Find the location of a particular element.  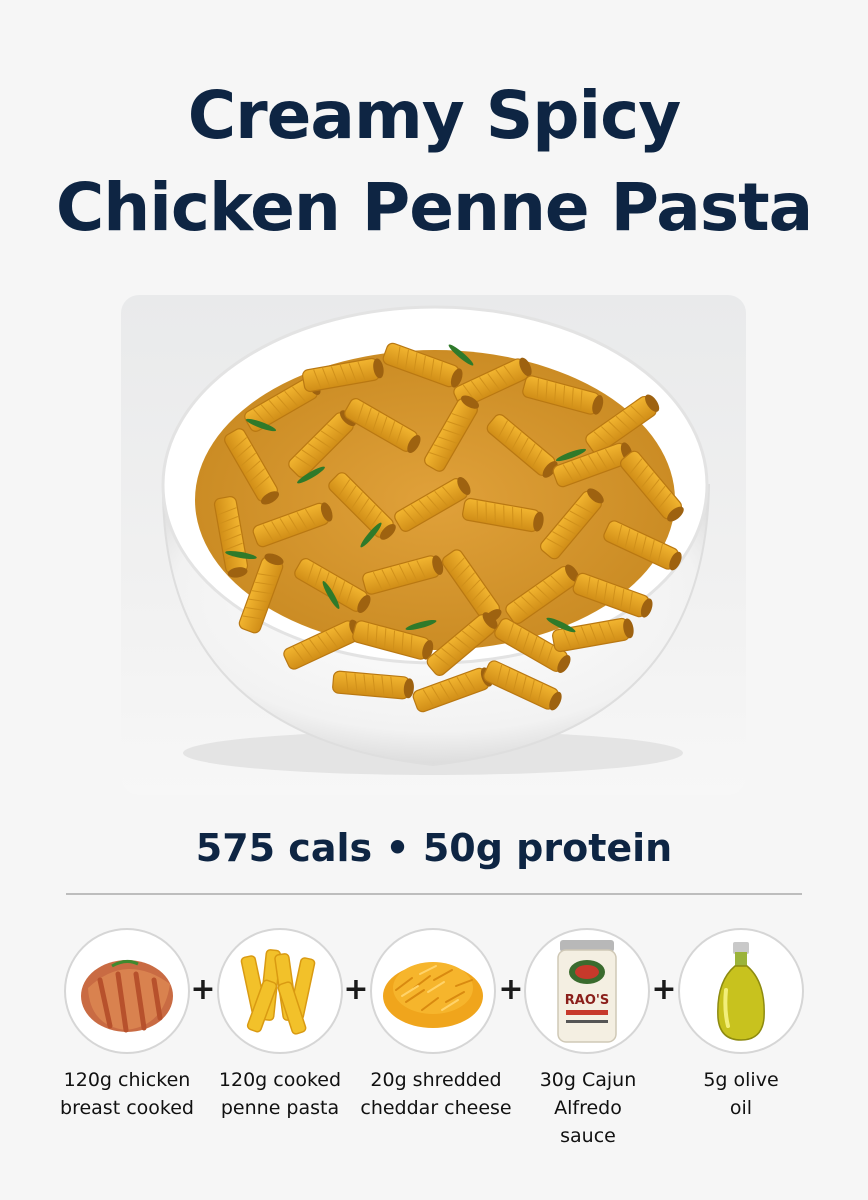

ingredient-label-olive-oil: 5g olive oil is located at coordinates (741, 1094).